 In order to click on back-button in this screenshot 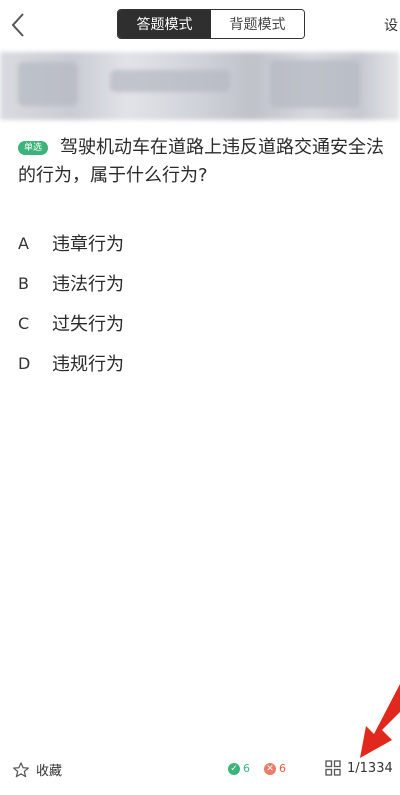, I will do `click(18, 25)`.